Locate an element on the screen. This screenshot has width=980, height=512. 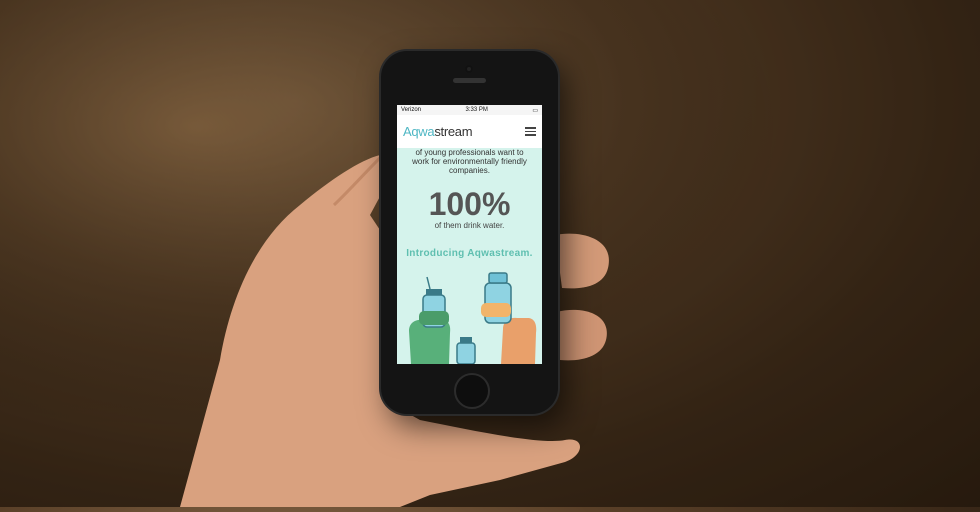
app-header: Aqwastream is located at coordinates (469, 131).